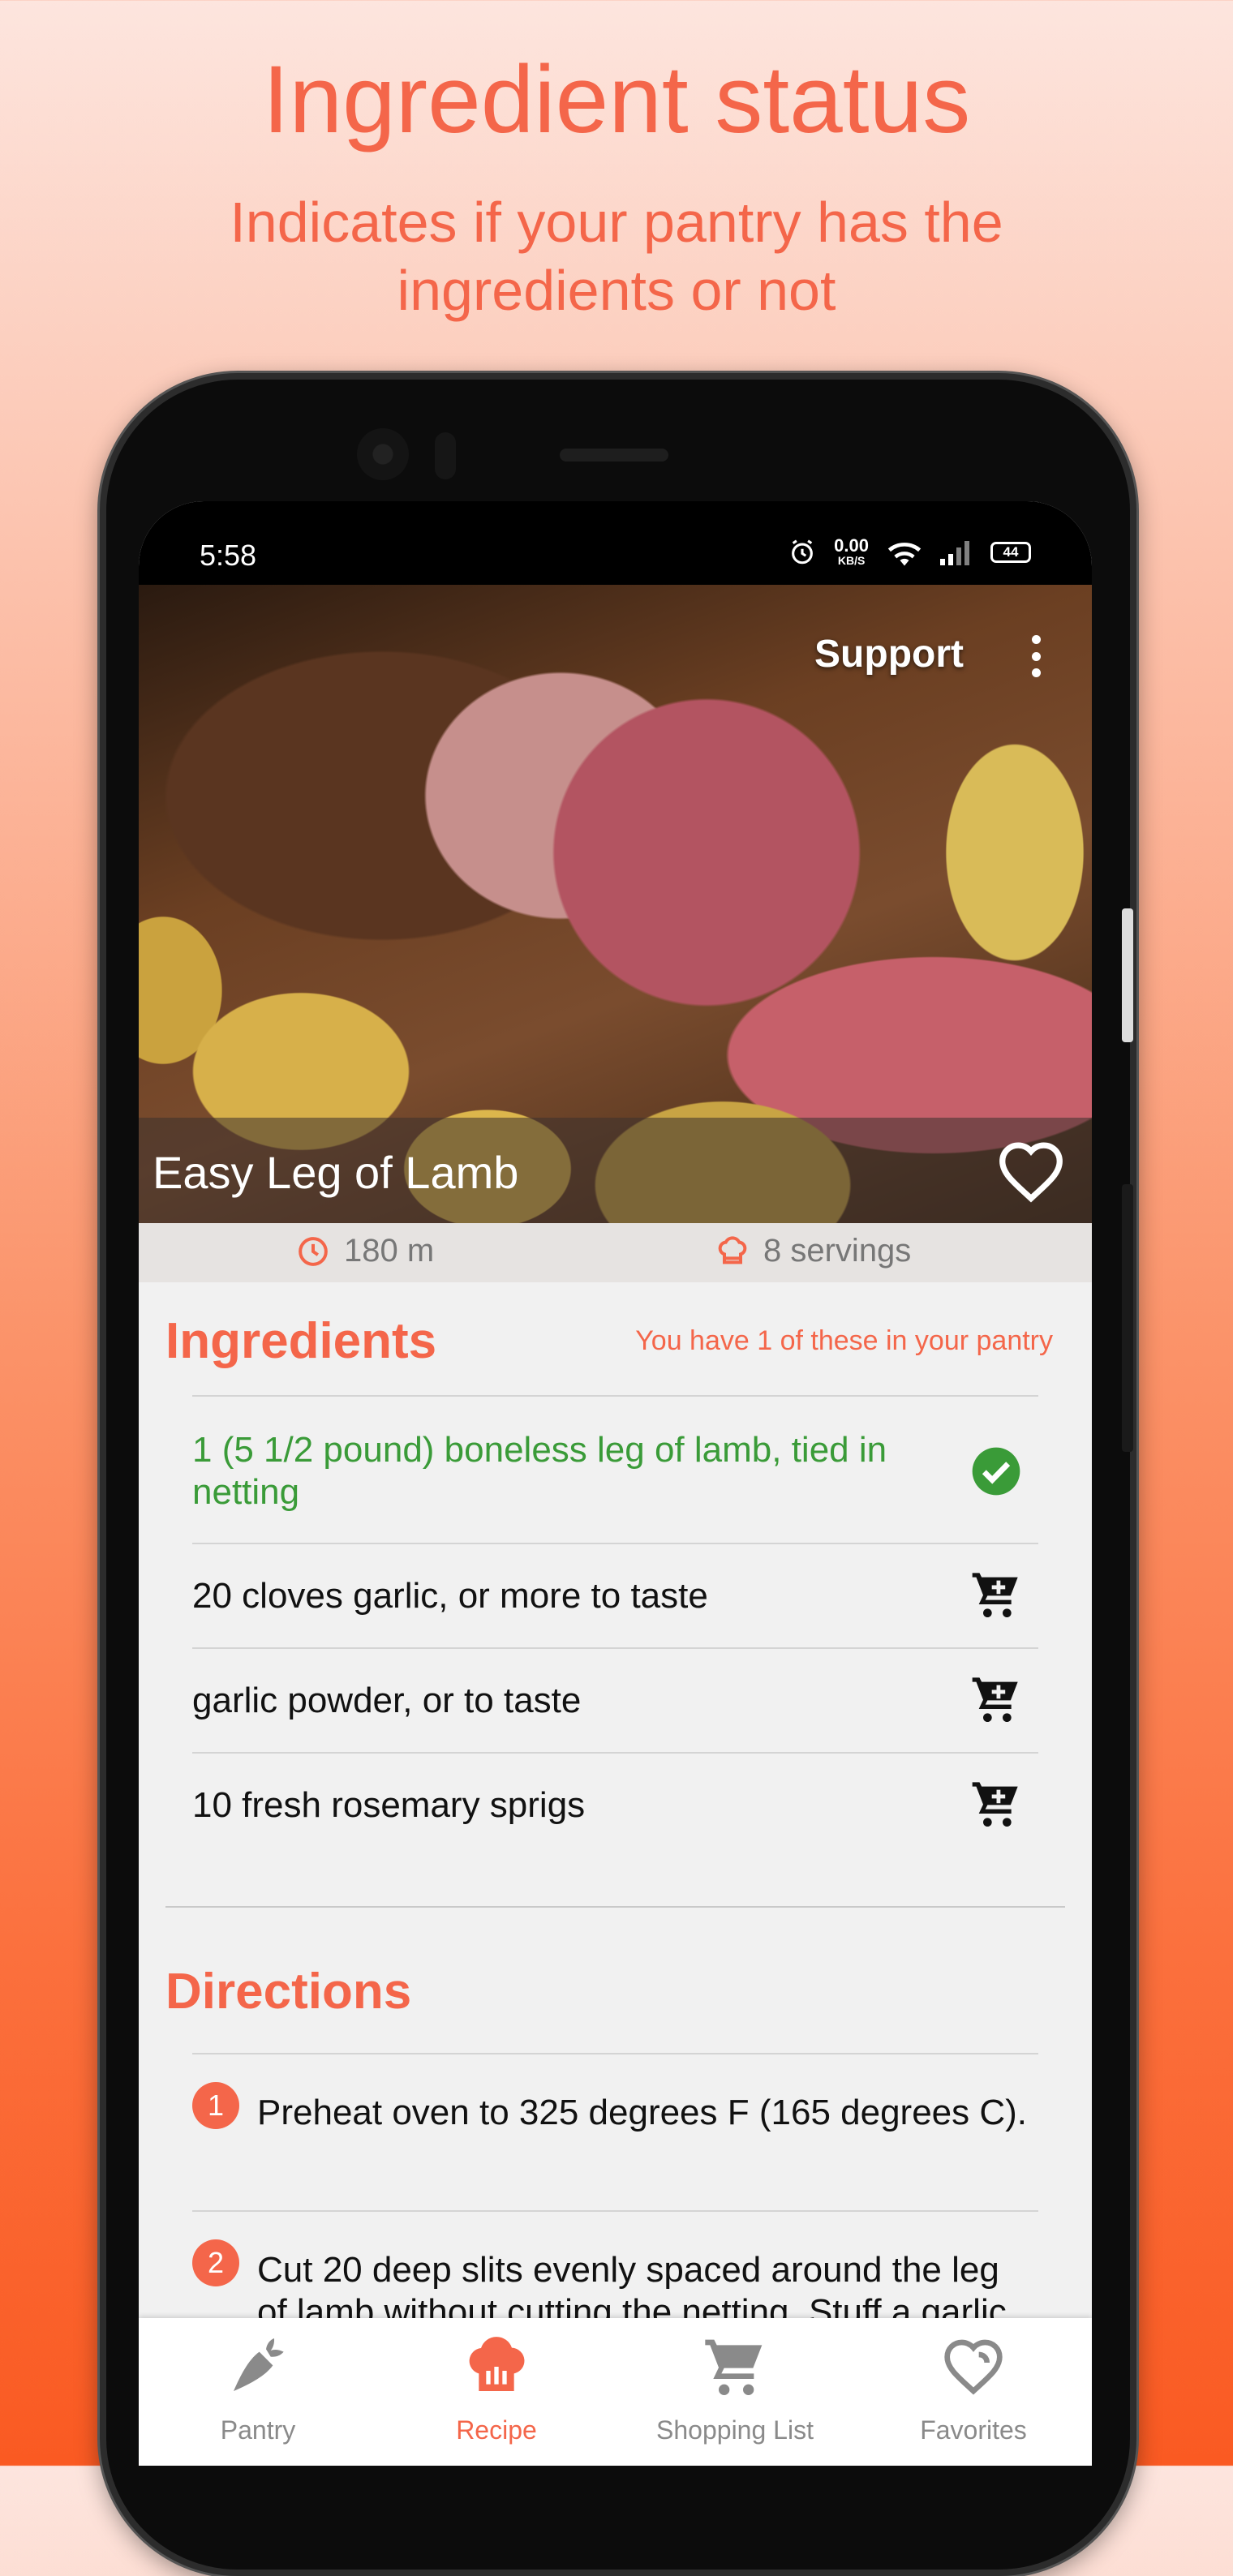  What do you see at coordinates (288, 1992) in the screenshot?
I see `directions-title: Directions` at bounding box center [288, 1992].